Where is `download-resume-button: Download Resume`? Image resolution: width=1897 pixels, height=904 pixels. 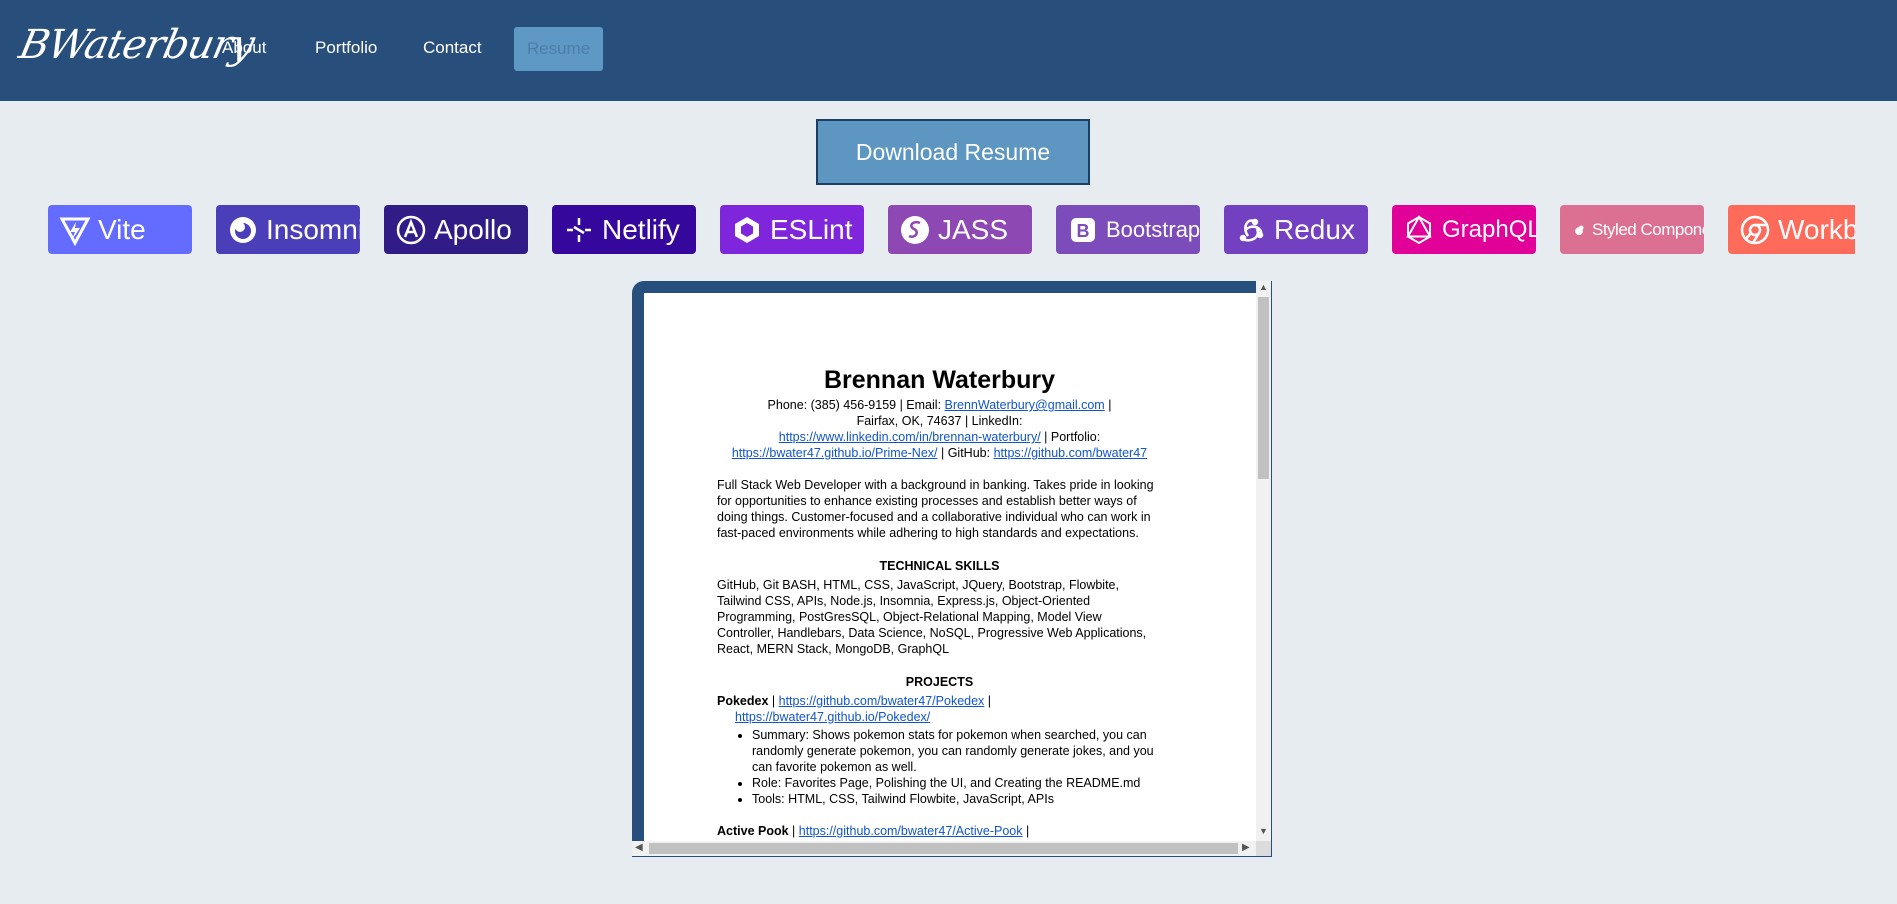 download-resume-button: Download Resume is located at coordinates (953, 152).